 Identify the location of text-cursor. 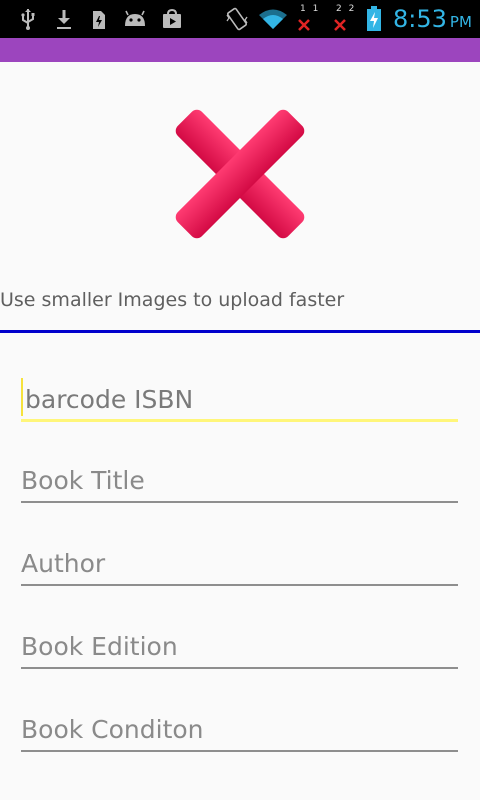
(22, 397).